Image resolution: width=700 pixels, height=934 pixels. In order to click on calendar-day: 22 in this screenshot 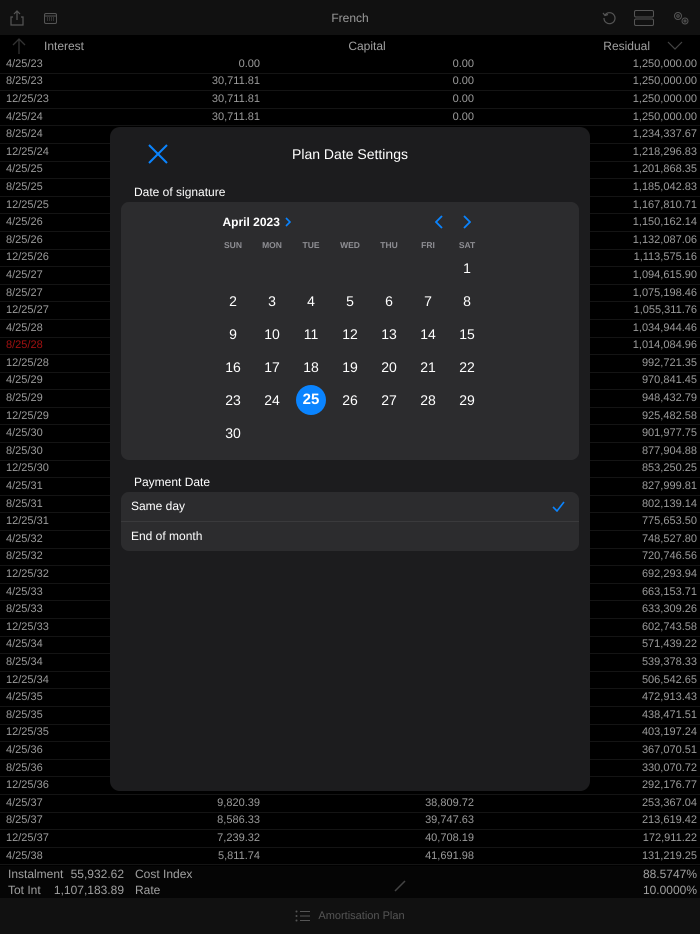, I will do `click(467, 367)`.